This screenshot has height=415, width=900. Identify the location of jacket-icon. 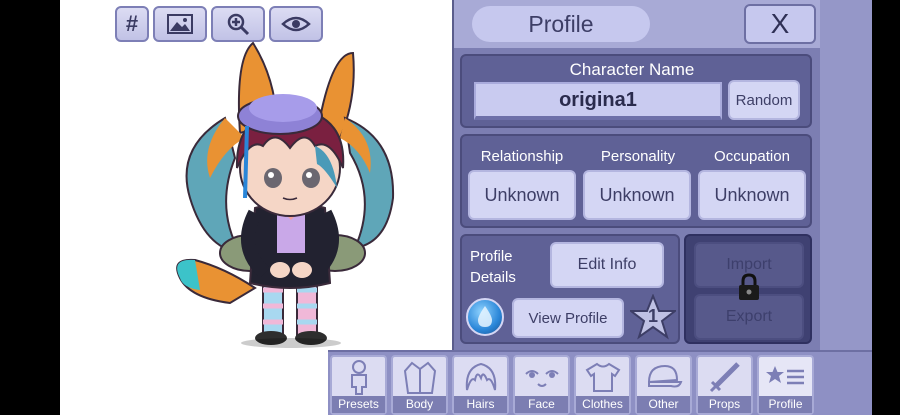
(419, 377).